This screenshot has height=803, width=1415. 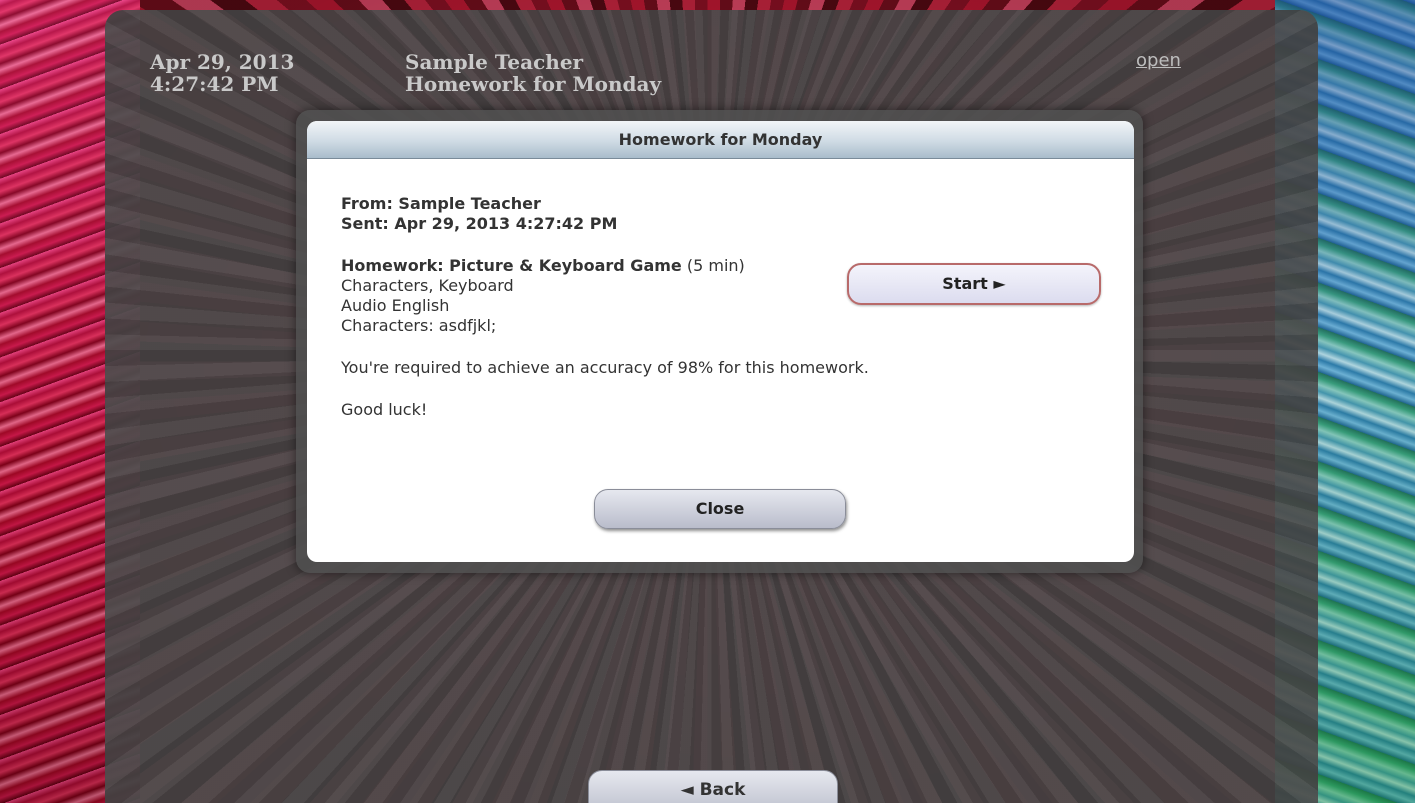 What do you see at coordinates (441, 203) in the screenshot?
I see `from-line: From: Sample Teacher` at bounding box center [441, 203].